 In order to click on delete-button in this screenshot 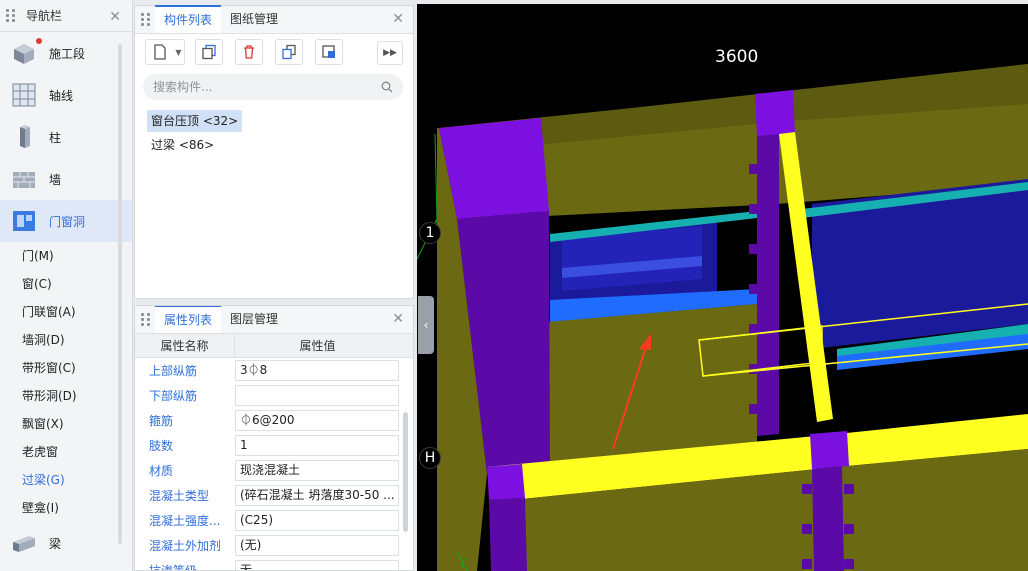, I will do `click(249, 52)`.